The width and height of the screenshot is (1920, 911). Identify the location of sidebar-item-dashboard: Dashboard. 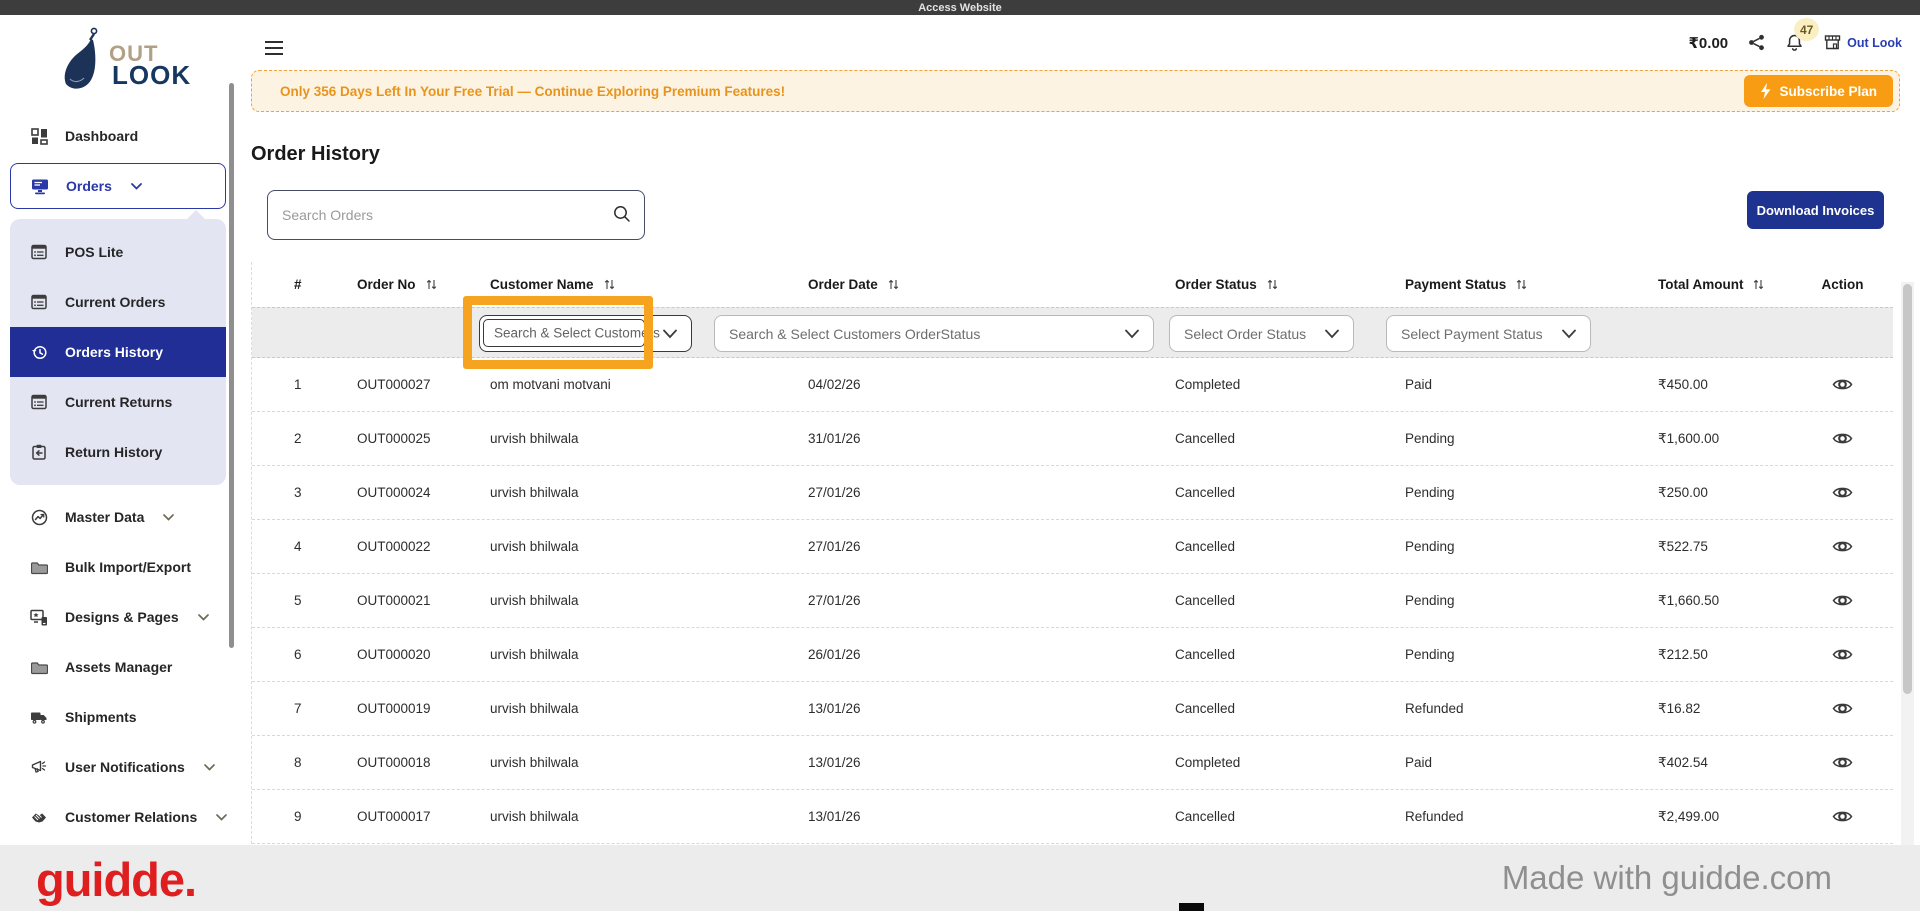
(118, 136).